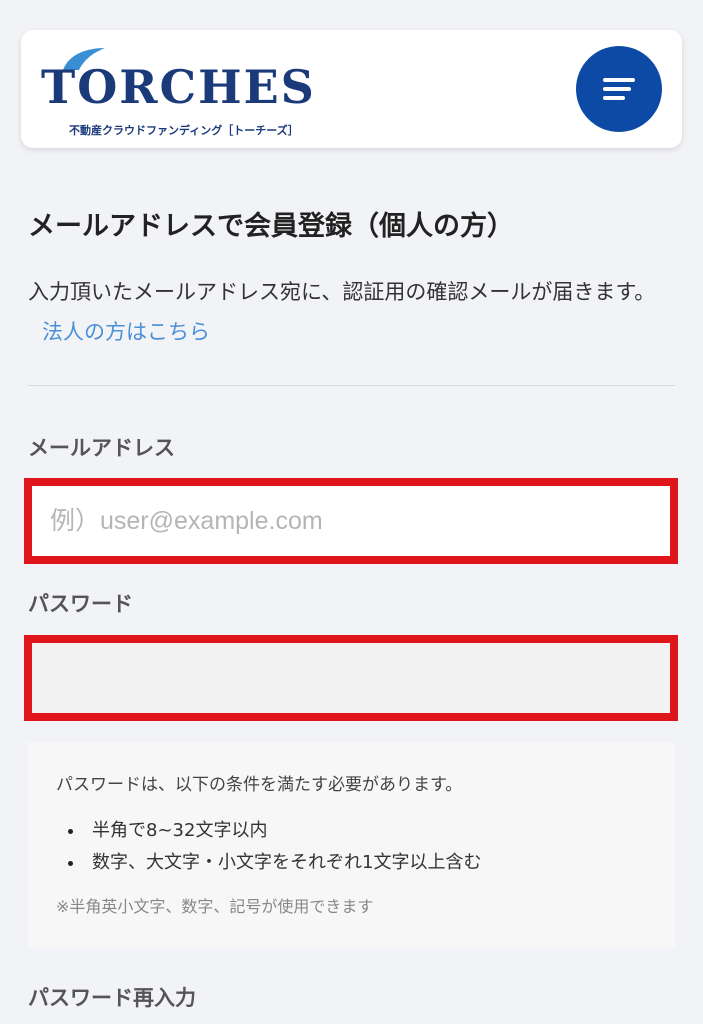  Describe the element at coordinates (351, 831) in the screenshot. I see `list-item: 半角で8~32文字以内` at that location.